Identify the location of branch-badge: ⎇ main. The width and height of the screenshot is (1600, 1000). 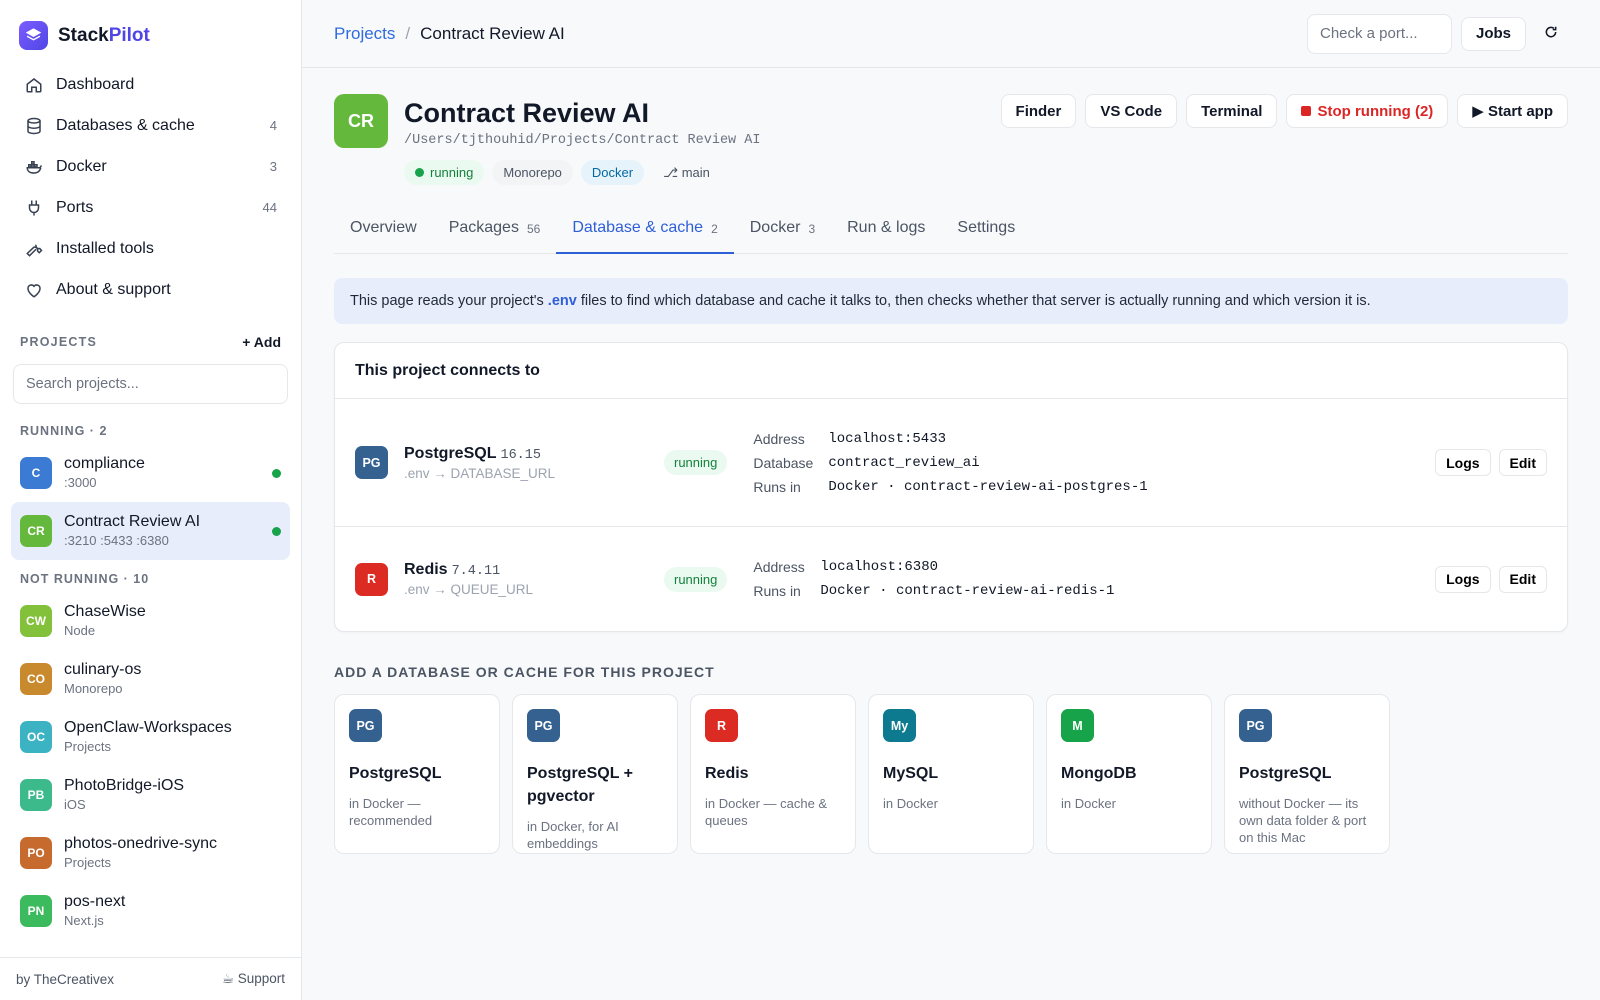
(686, 172).